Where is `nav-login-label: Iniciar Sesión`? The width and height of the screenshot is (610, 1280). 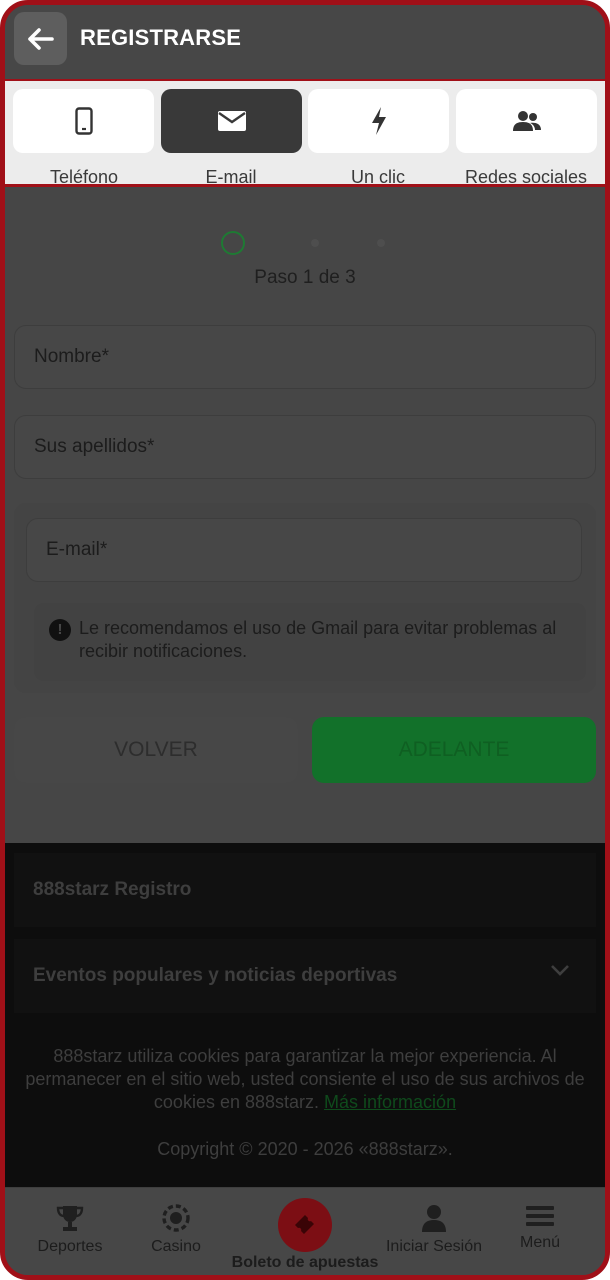 nav-login-label: Iniciar Sesión is located at coordinates (434, 1246).